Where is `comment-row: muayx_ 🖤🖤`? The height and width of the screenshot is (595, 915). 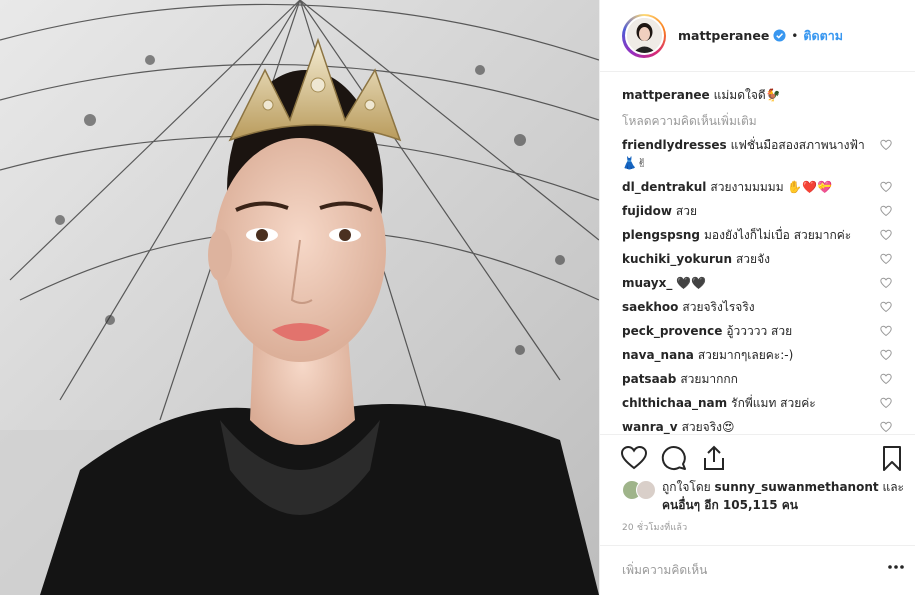 comment-row: muayx_ 🖤🖤 is located at coordinates (758, 283).